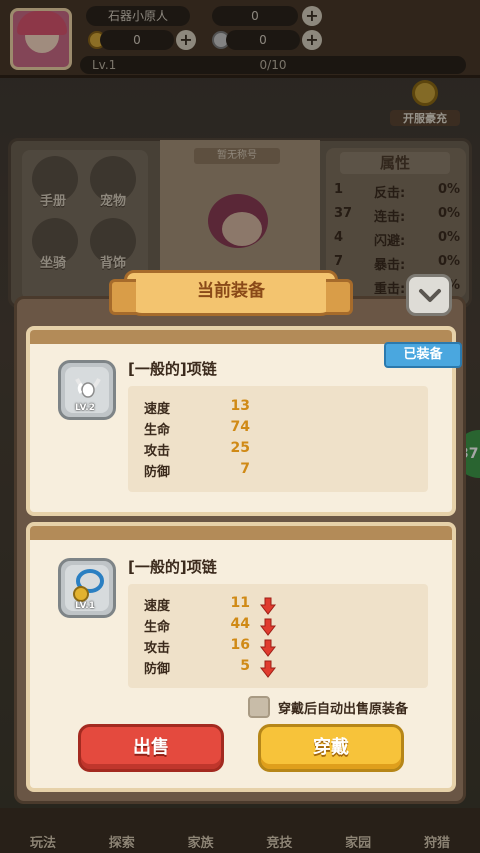  I want to click on new-item-icon: LV.1, so click(87, 588).